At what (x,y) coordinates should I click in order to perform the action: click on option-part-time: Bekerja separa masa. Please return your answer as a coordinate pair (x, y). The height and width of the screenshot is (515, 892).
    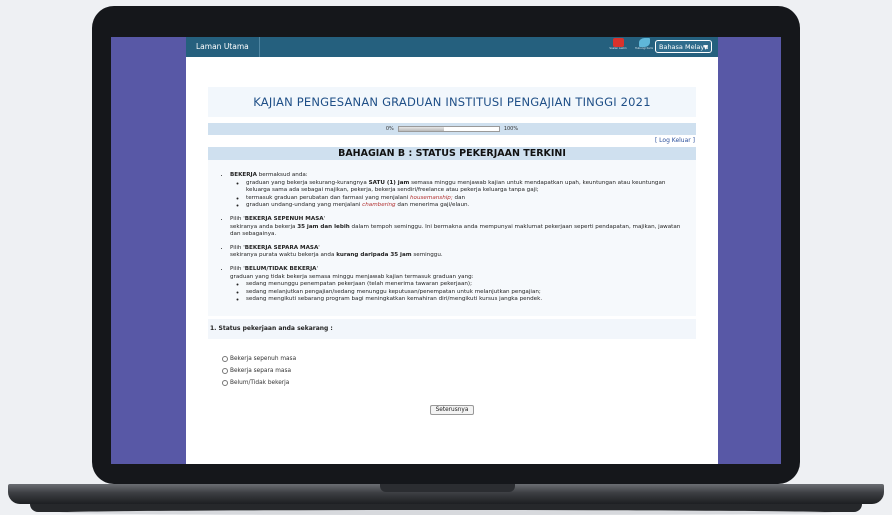
    Looking at the image, I should click on (459, 371).